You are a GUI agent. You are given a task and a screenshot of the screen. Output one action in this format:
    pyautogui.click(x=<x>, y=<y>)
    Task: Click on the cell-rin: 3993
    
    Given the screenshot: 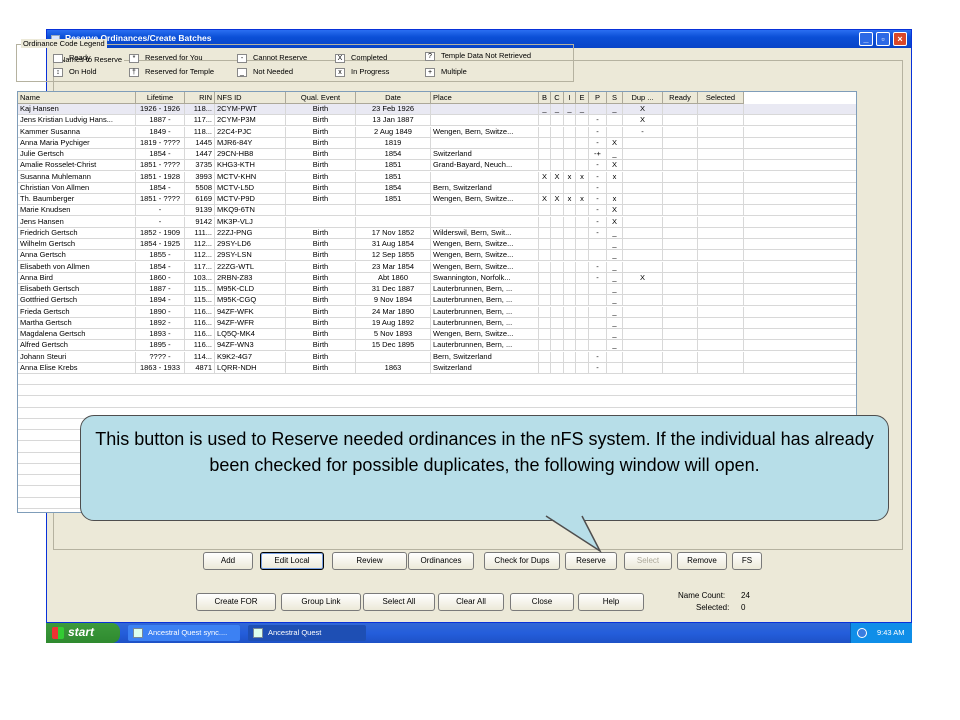 What is the action you would take?
    pyautogui.click(x=200, y=177)
    